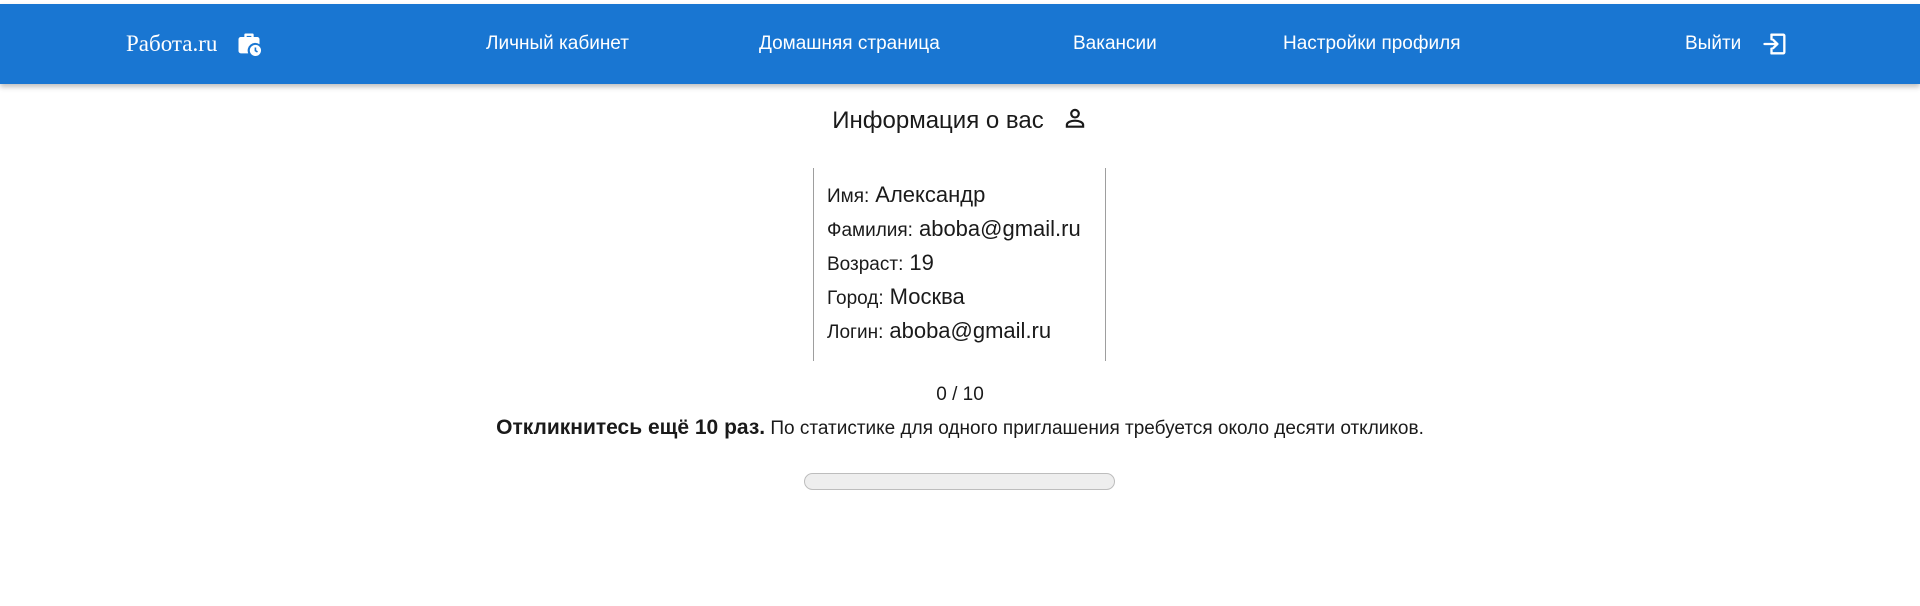  Describe the element at coordinates (959, 481) in the screenshot. I see `responses-progress-bar` at that location.